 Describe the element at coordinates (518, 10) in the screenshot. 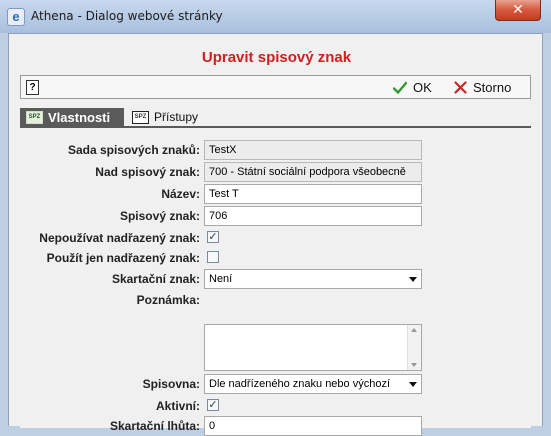

I see `close-window-button: ✕` at that location.